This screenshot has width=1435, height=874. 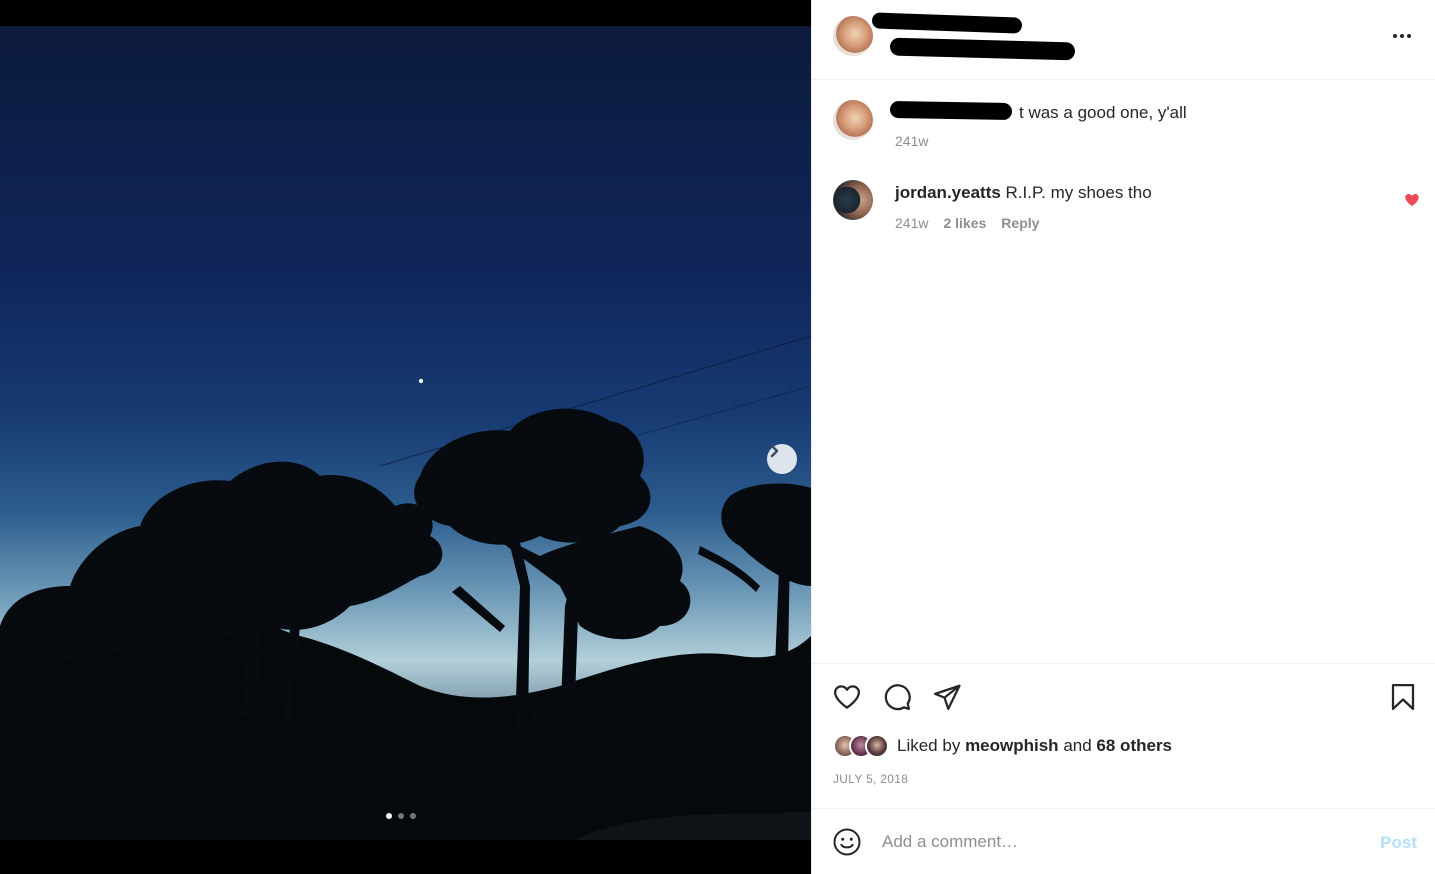 I want to click on emoji-smile-icon, so click(x=847, y=842).